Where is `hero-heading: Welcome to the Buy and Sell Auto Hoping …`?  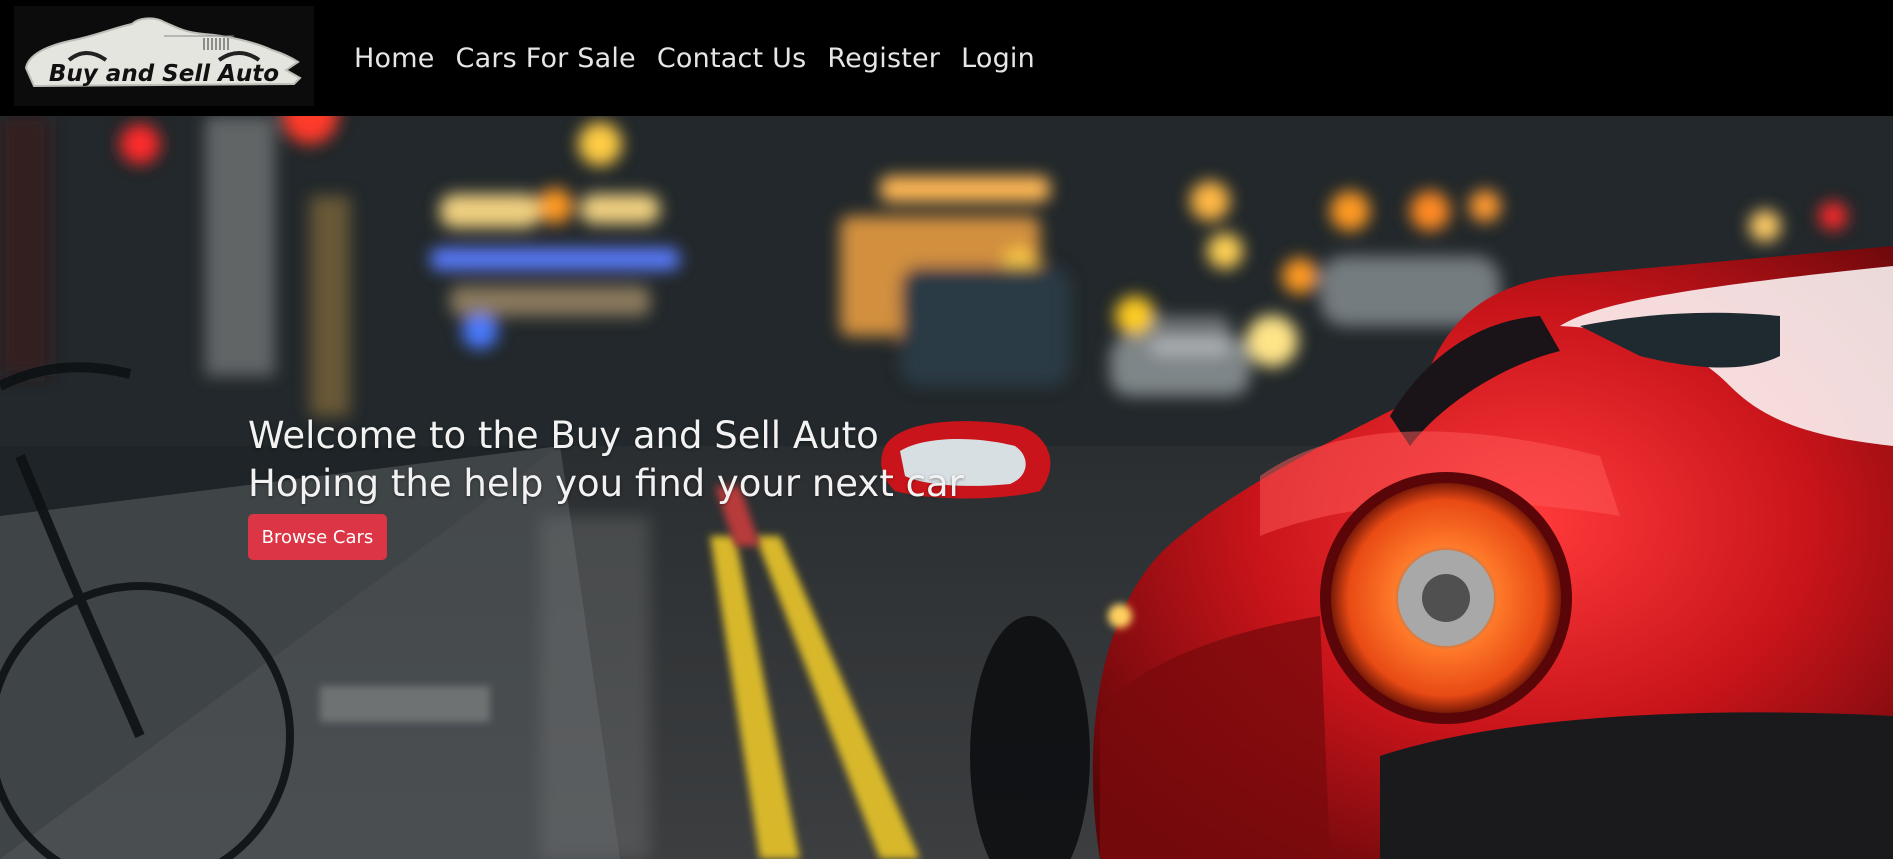 hero-heading: Welcome to the Buy and Sell Auto Hoping … is located at coordinates (606, 460).